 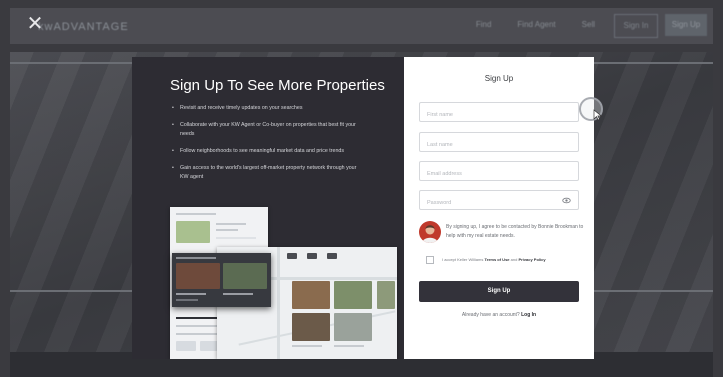 What do you see at coordinates (493, 145) in the screenshot?
I see `last-name-input` at bounding box center [493, 145].